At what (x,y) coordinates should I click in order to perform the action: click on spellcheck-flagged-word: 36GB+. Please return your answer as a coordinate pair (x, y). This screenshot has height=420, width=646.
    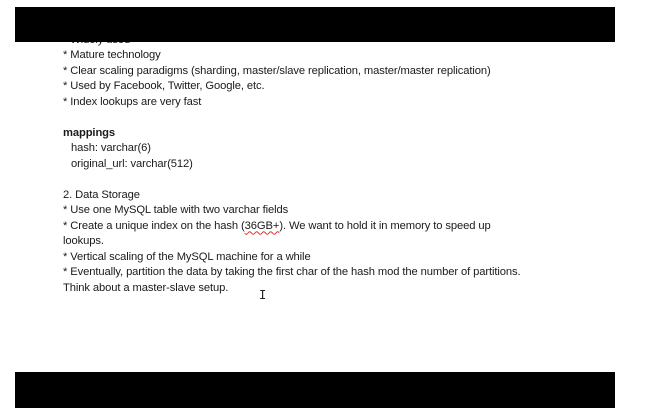
    Looking at the image, I should click on (262, 226).